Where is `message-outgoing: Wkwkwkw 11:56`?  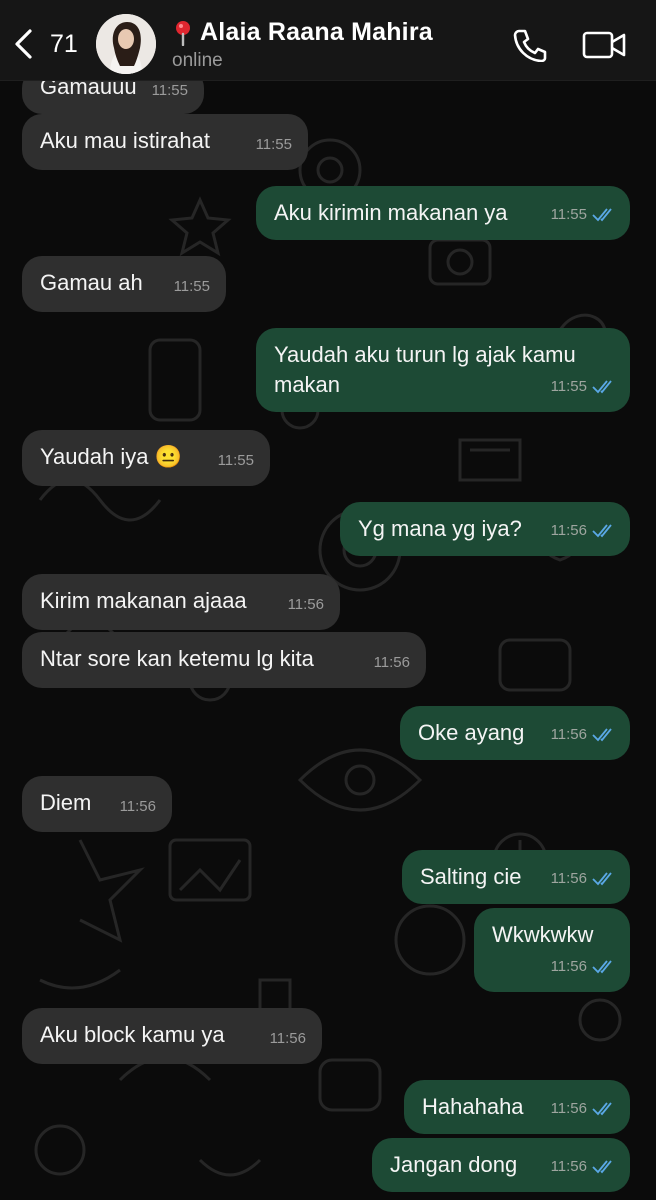
message-outgoing: Wkwkwkw 11:56 is located at coordinates (552, 950).